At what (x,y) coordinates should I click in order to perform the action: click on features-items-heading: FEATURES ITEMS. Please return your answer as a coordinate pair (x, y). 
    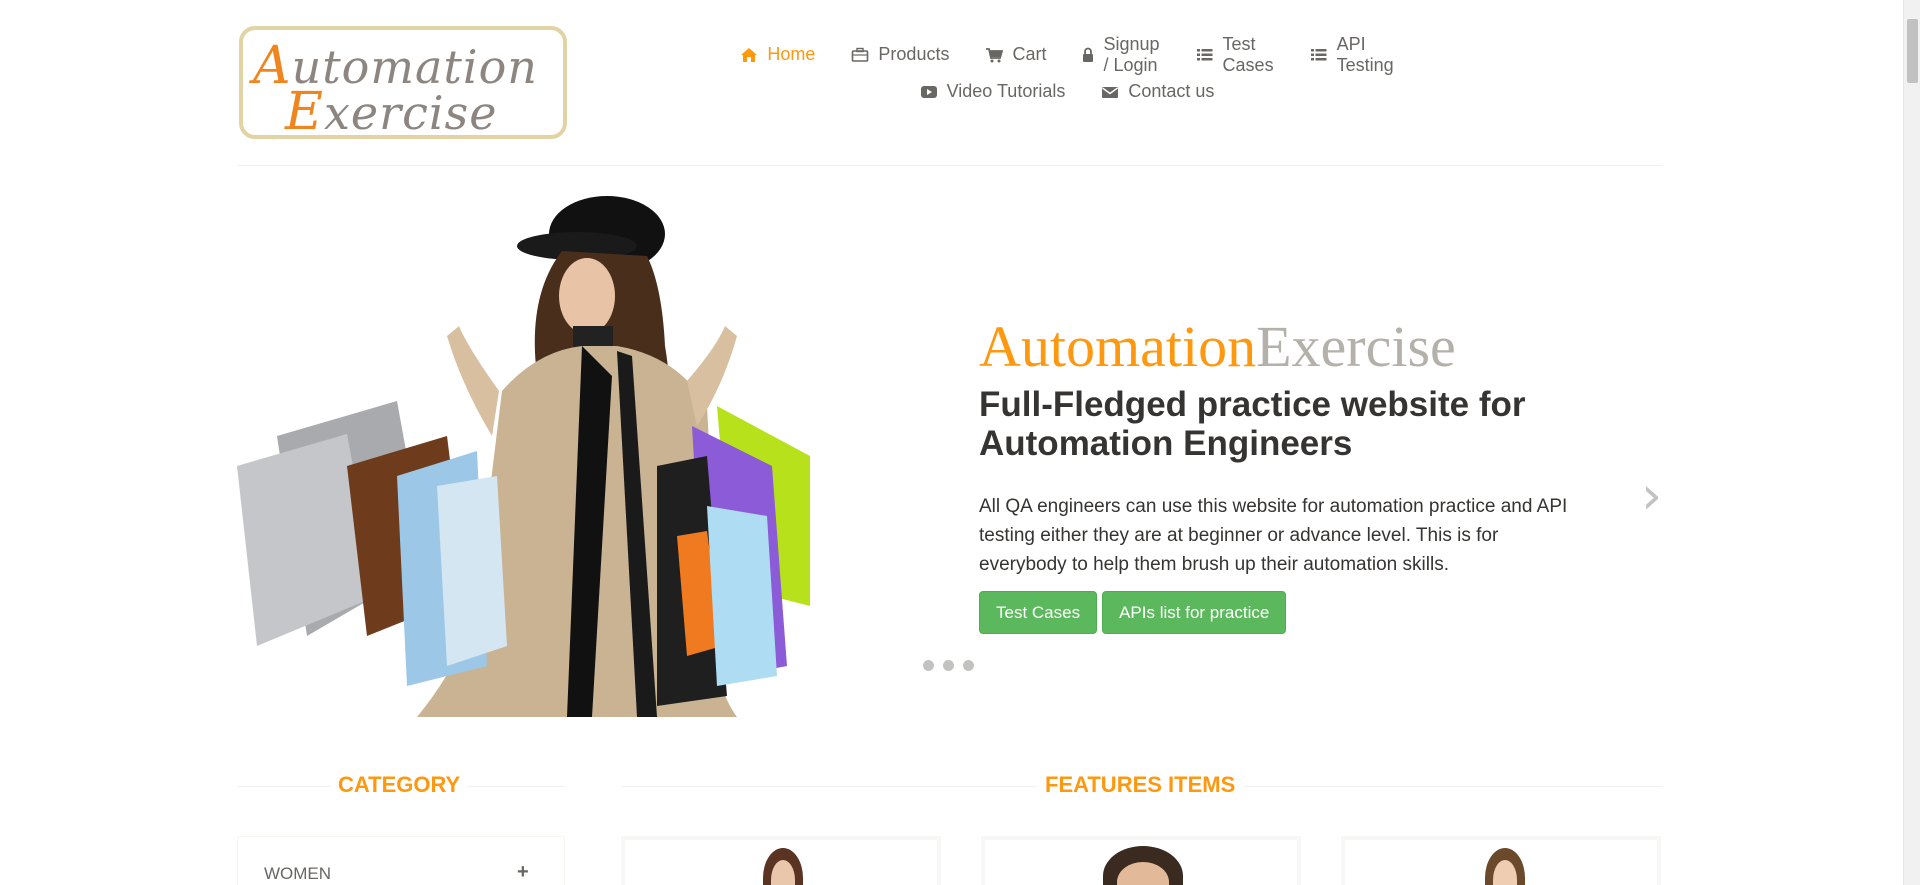
    Looking at the image, I should click on (1140, 785).